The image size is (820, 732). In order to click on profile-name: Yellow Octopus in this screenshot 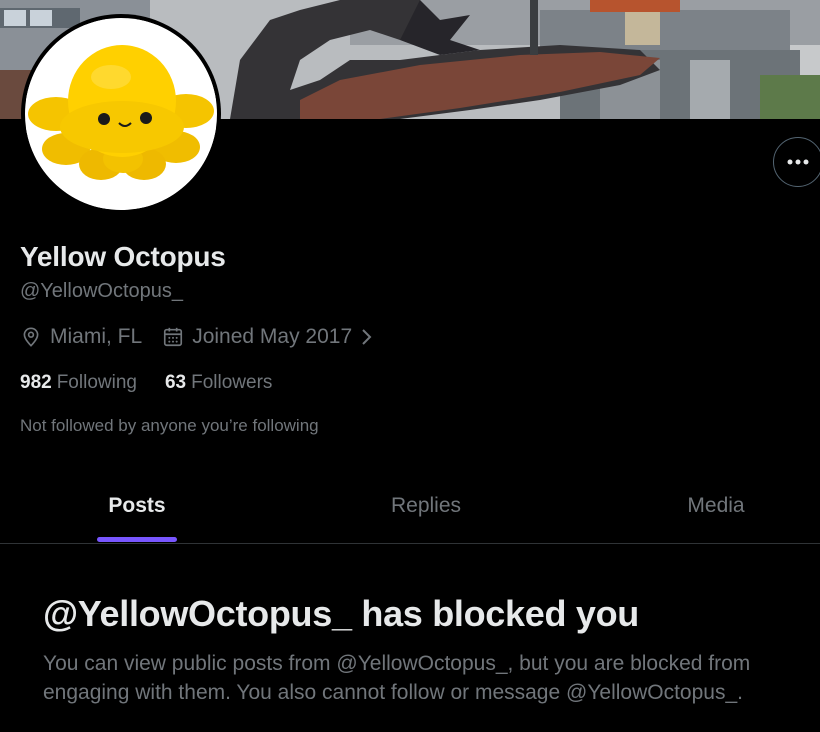, I will do `click(123, 256)`.